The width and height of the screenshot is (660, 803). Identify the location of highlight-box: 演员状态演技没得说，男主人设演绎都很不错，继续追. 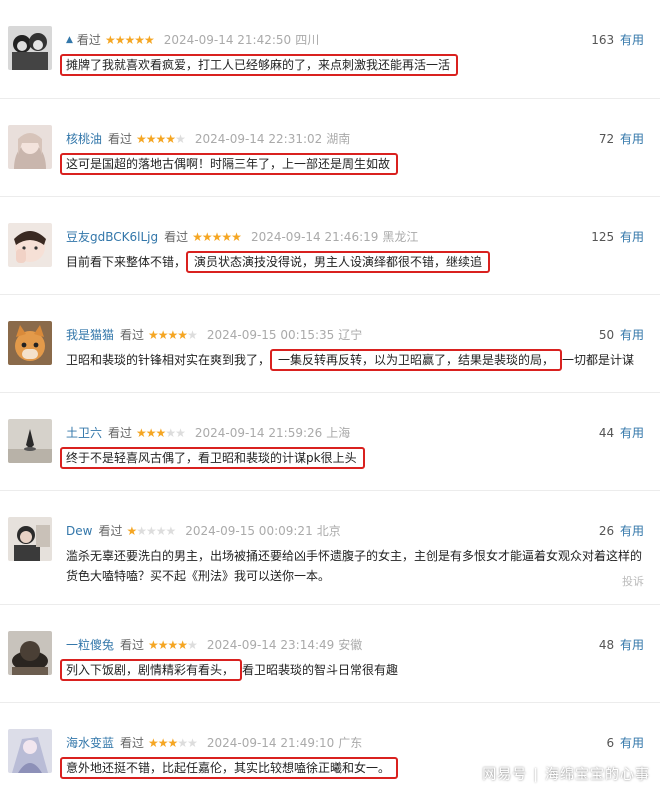
(338, 262).